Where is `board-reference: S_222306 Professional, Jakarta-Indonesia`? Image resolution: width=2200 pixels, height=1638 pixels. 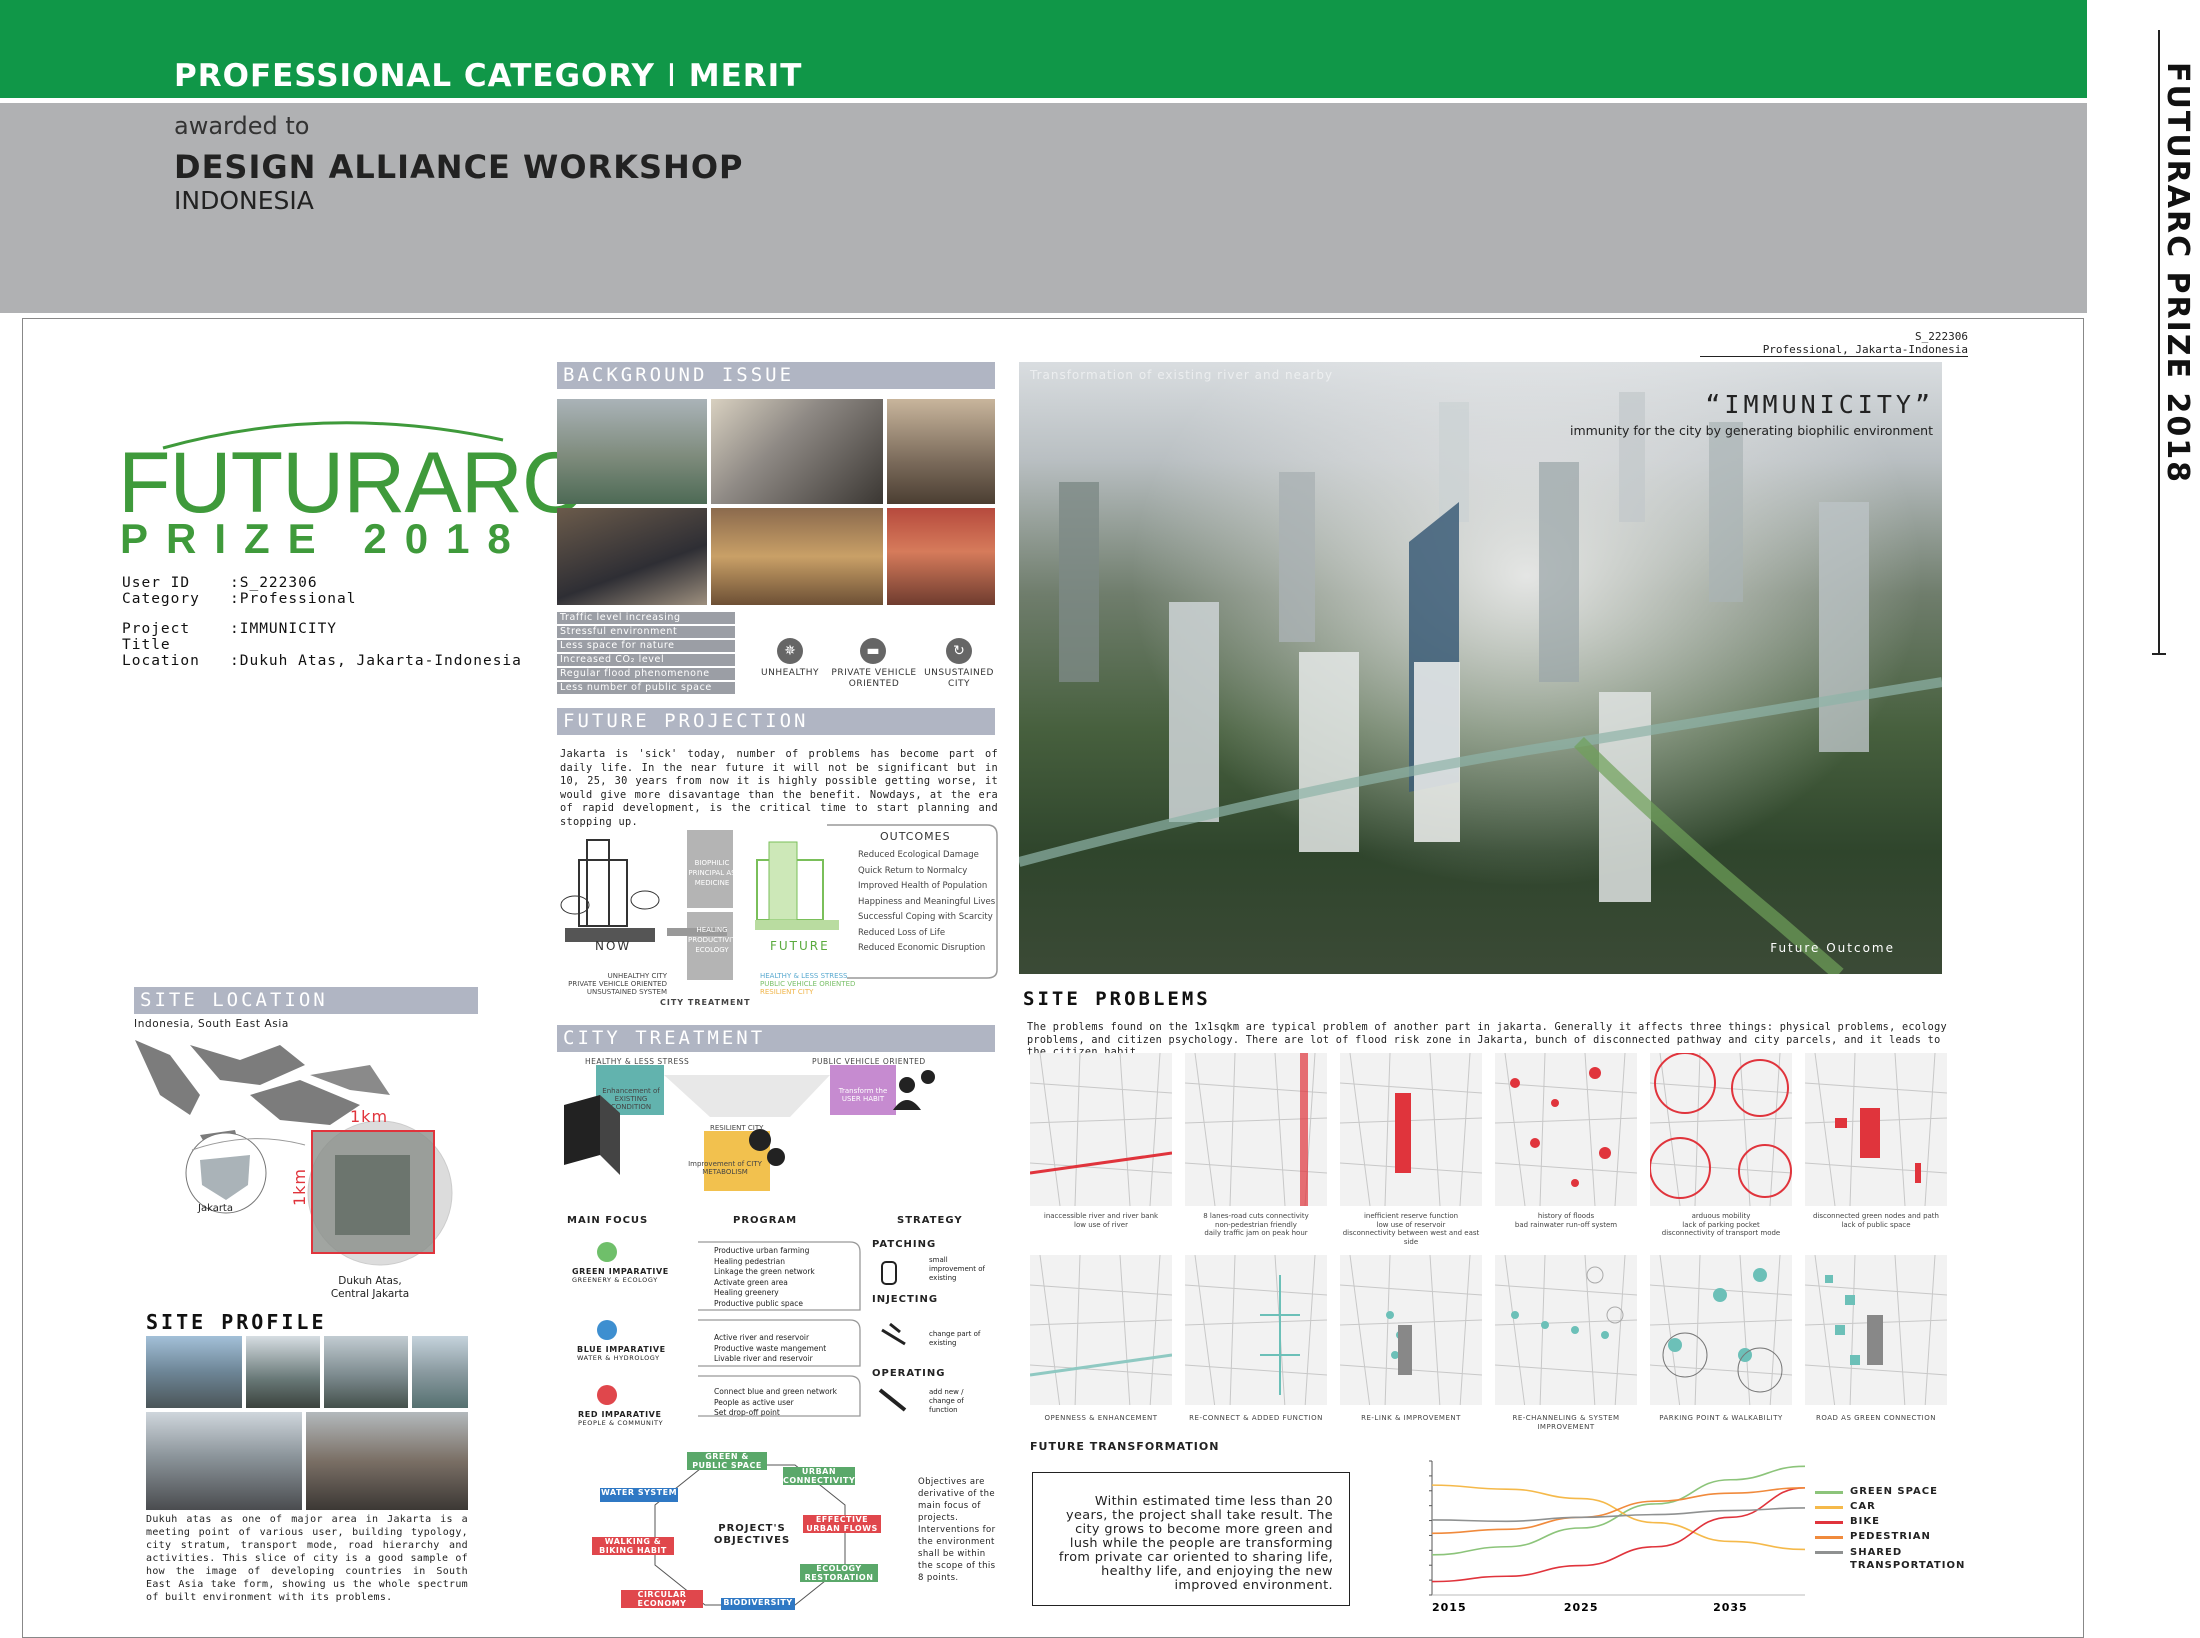
board-reference: S_222306 Professional, Jakarta-Indonesia is located at coordinates (1834, 343).